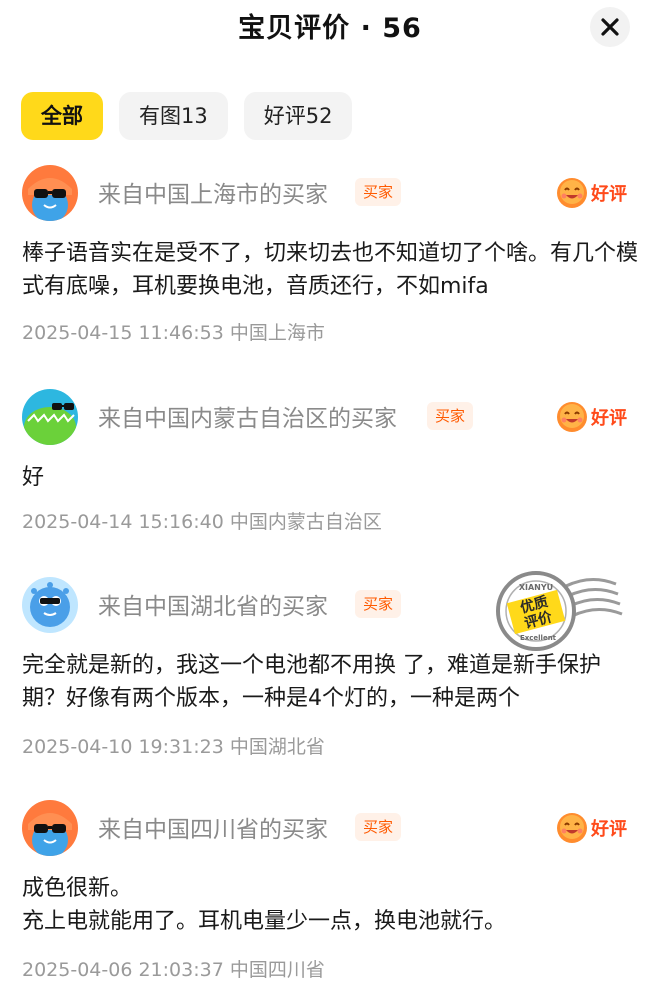 The image size is (660, 1003). I want to click on review-time: 2025-04-14 15:16:40, so click(123, 522).